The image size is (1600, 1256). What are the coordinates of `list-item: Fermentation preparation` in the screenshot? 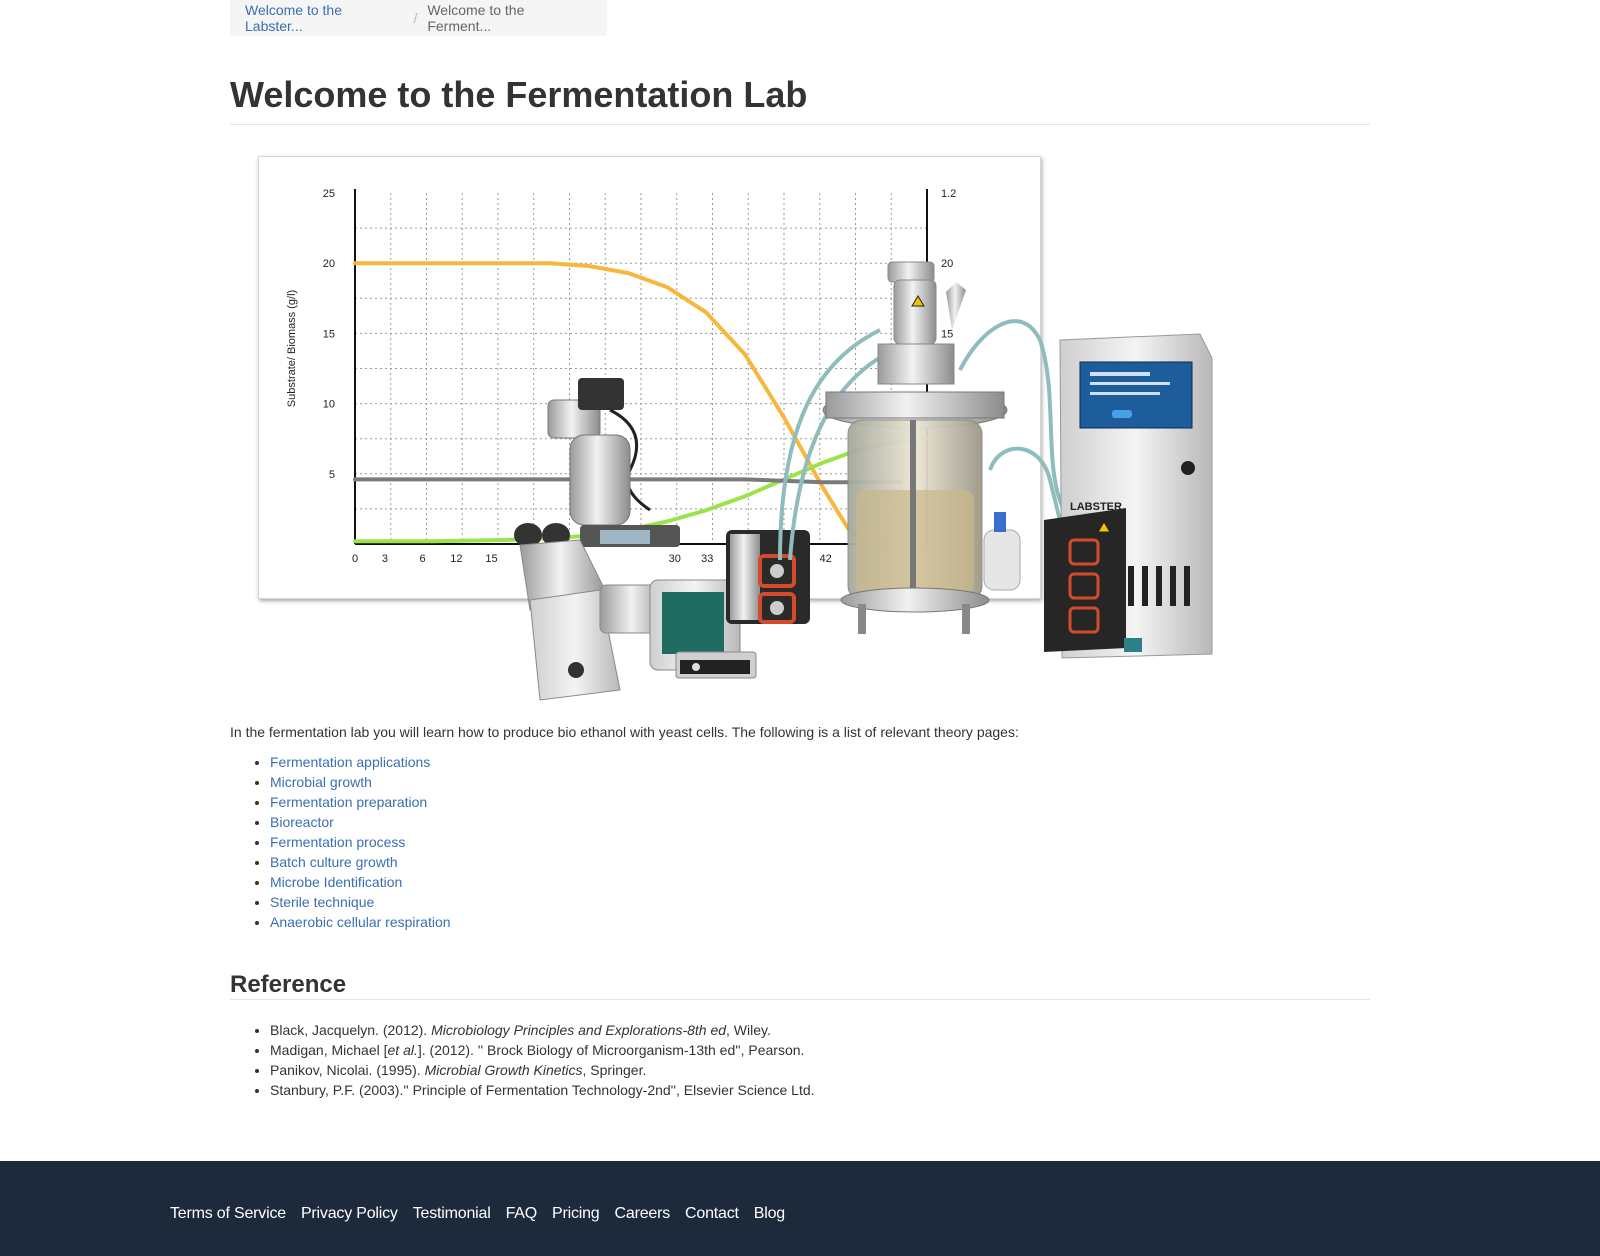 It's located at (360, 802).